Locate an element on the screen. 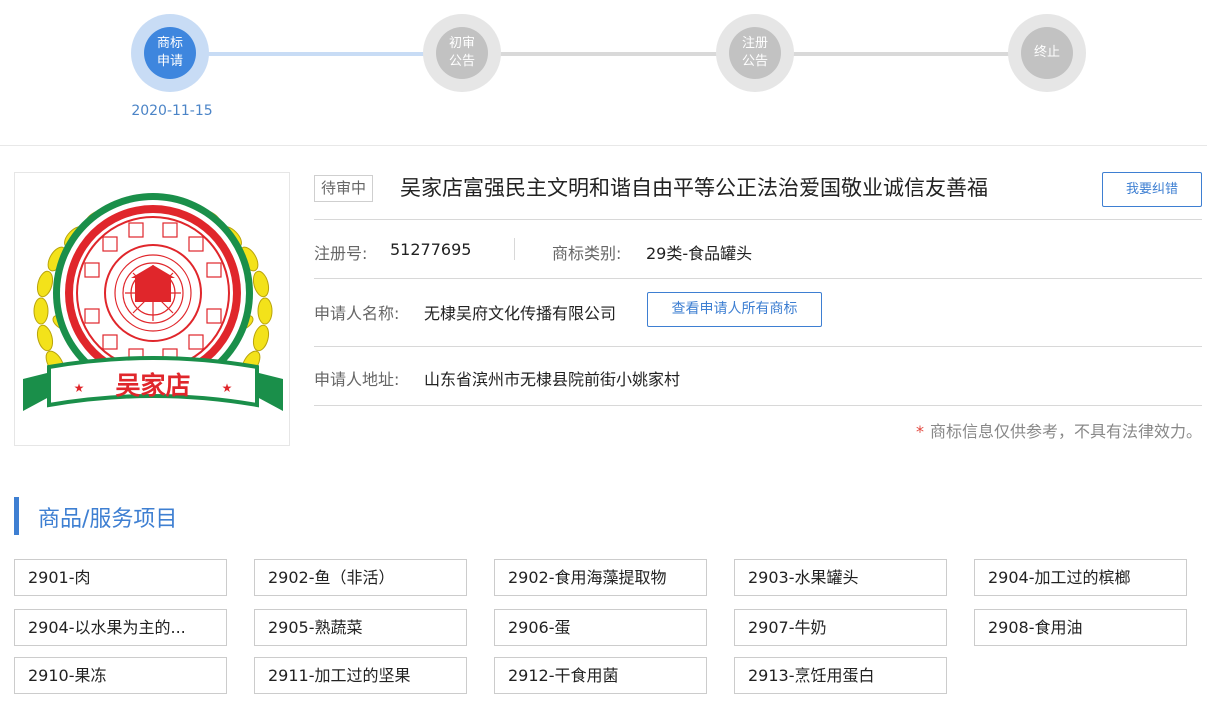 Image resolution: width=1207 pixels, height=714 pixels. report-error-button: 我要纠错 is located at coordinates (1152, 189).